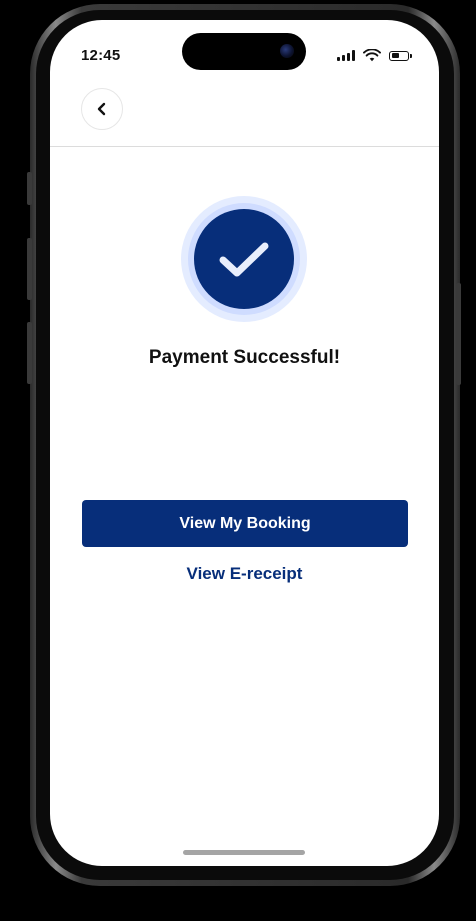 The width and height of the screenshot is (476, 921). What do you see at coordinates (244, 357) in the screenshot?
I see `payment-success-title: Payment Successful!` at bounding box center [244, 357].